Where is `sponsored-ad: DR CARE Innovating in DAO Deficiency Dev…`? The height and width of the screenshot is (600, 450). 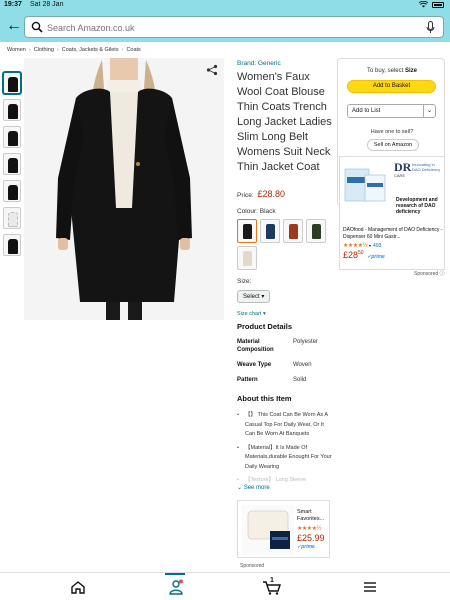
sponsored-ad: DR CARE Innovating in DAO Deficiency Dev… is located at coordinates (392, 213).